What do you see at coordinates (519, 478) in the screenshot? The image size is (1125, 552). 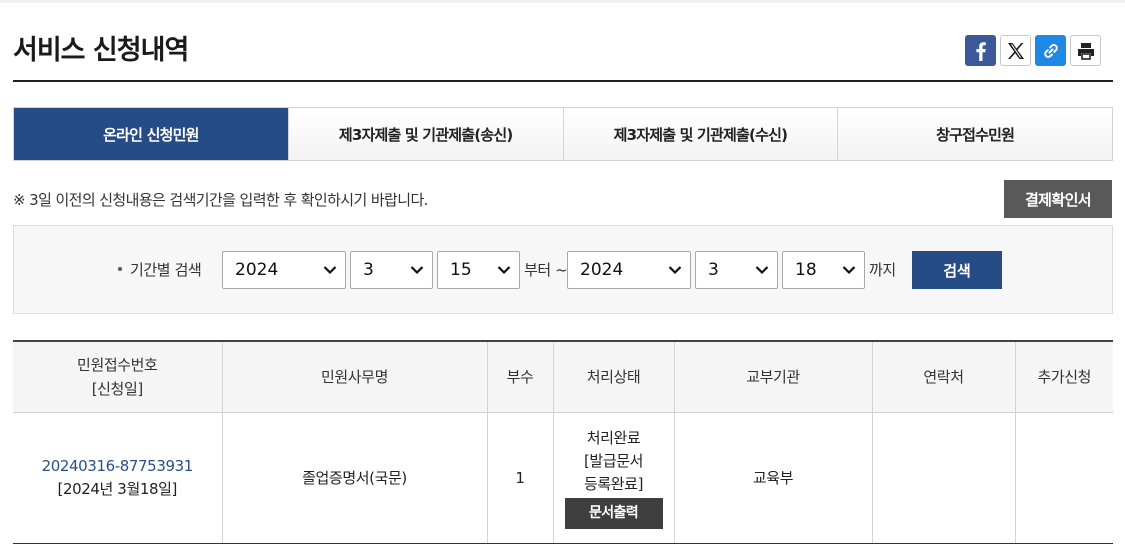 I see `cell-copies: 1` at bounding box center [519, 478].